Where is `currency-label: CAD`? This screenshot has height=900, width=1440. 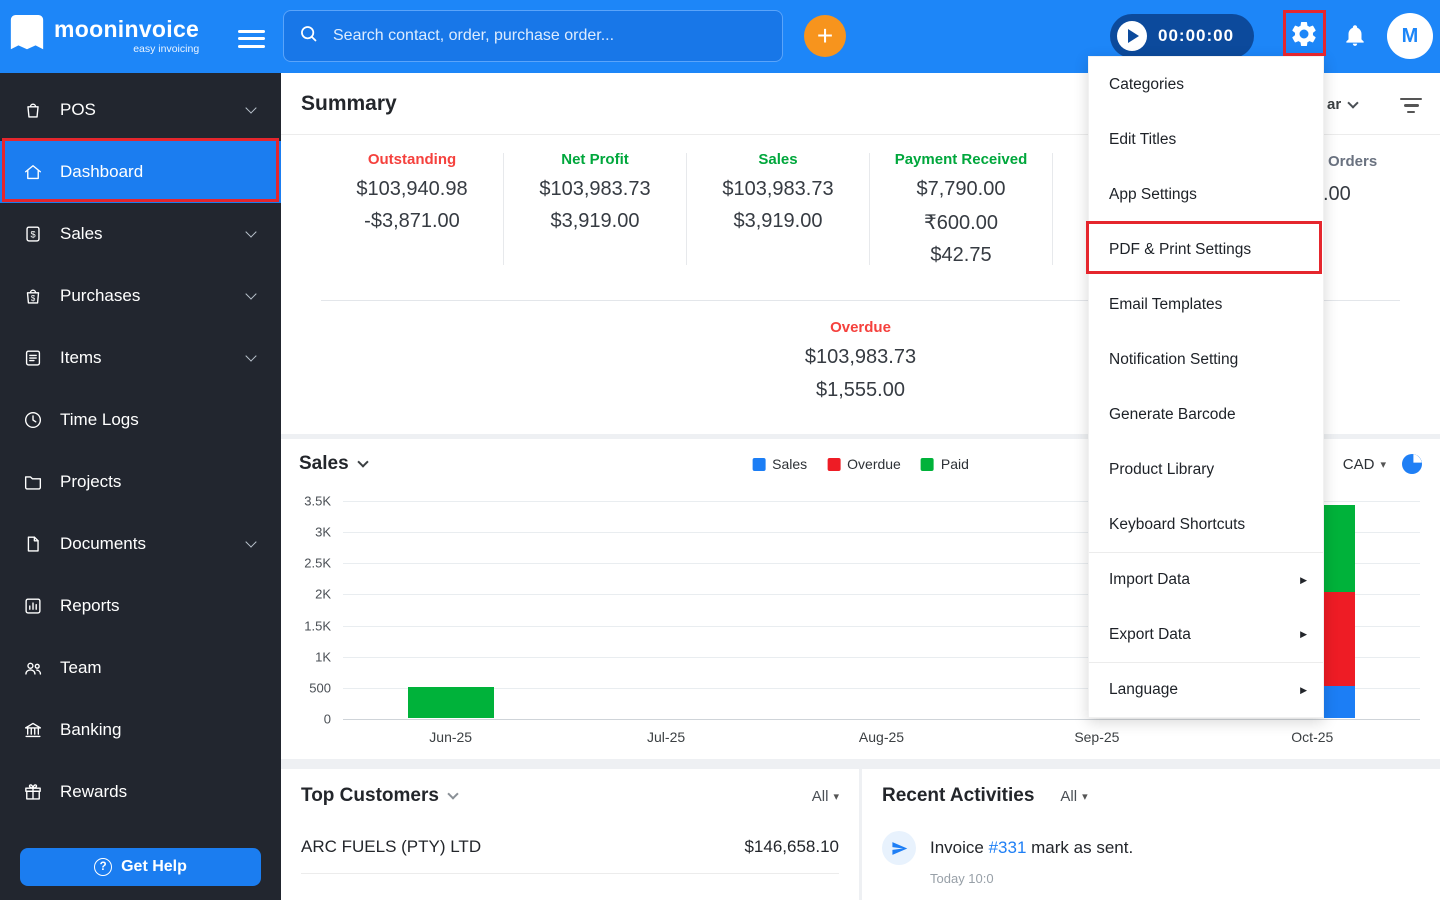
currency-label: CAD is located at coordinates (1358, 464).